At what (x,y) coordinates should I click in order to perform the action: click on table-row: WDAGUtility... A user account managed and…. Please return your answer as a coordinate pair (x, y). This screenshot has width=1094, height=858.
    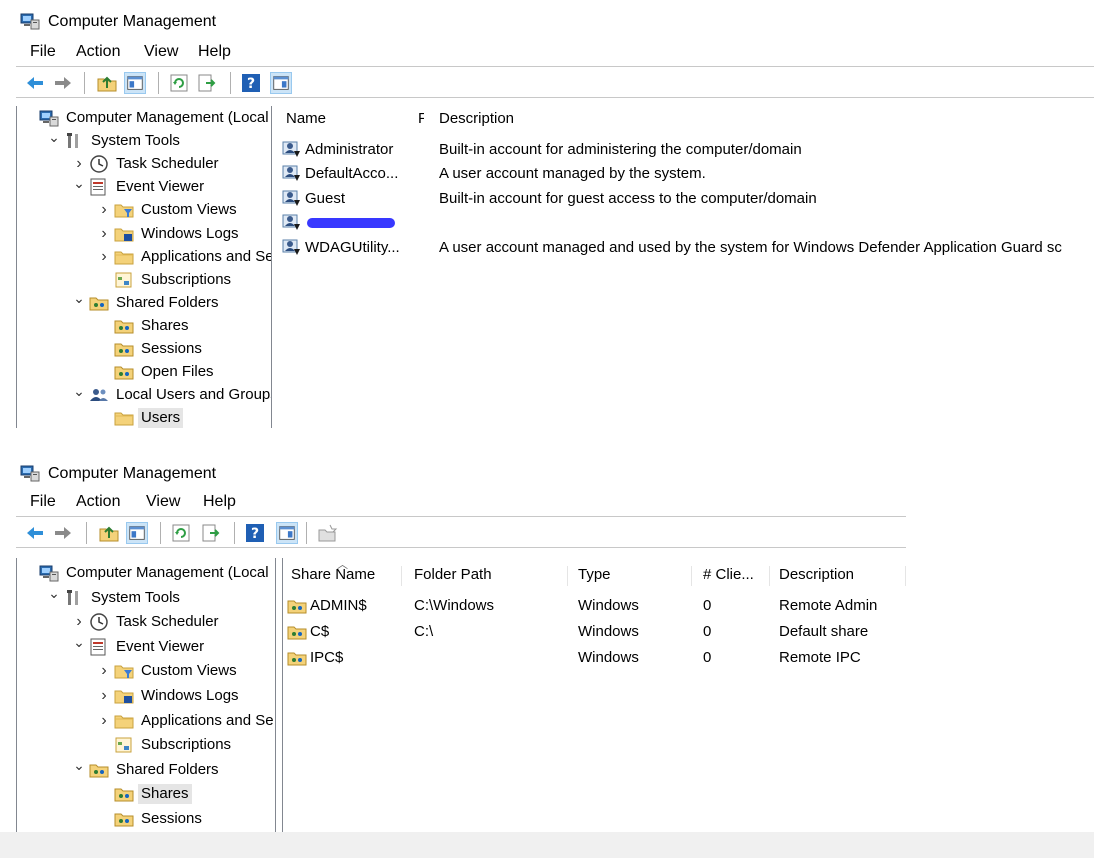
    Looking at the image, I should click on (686, 248).